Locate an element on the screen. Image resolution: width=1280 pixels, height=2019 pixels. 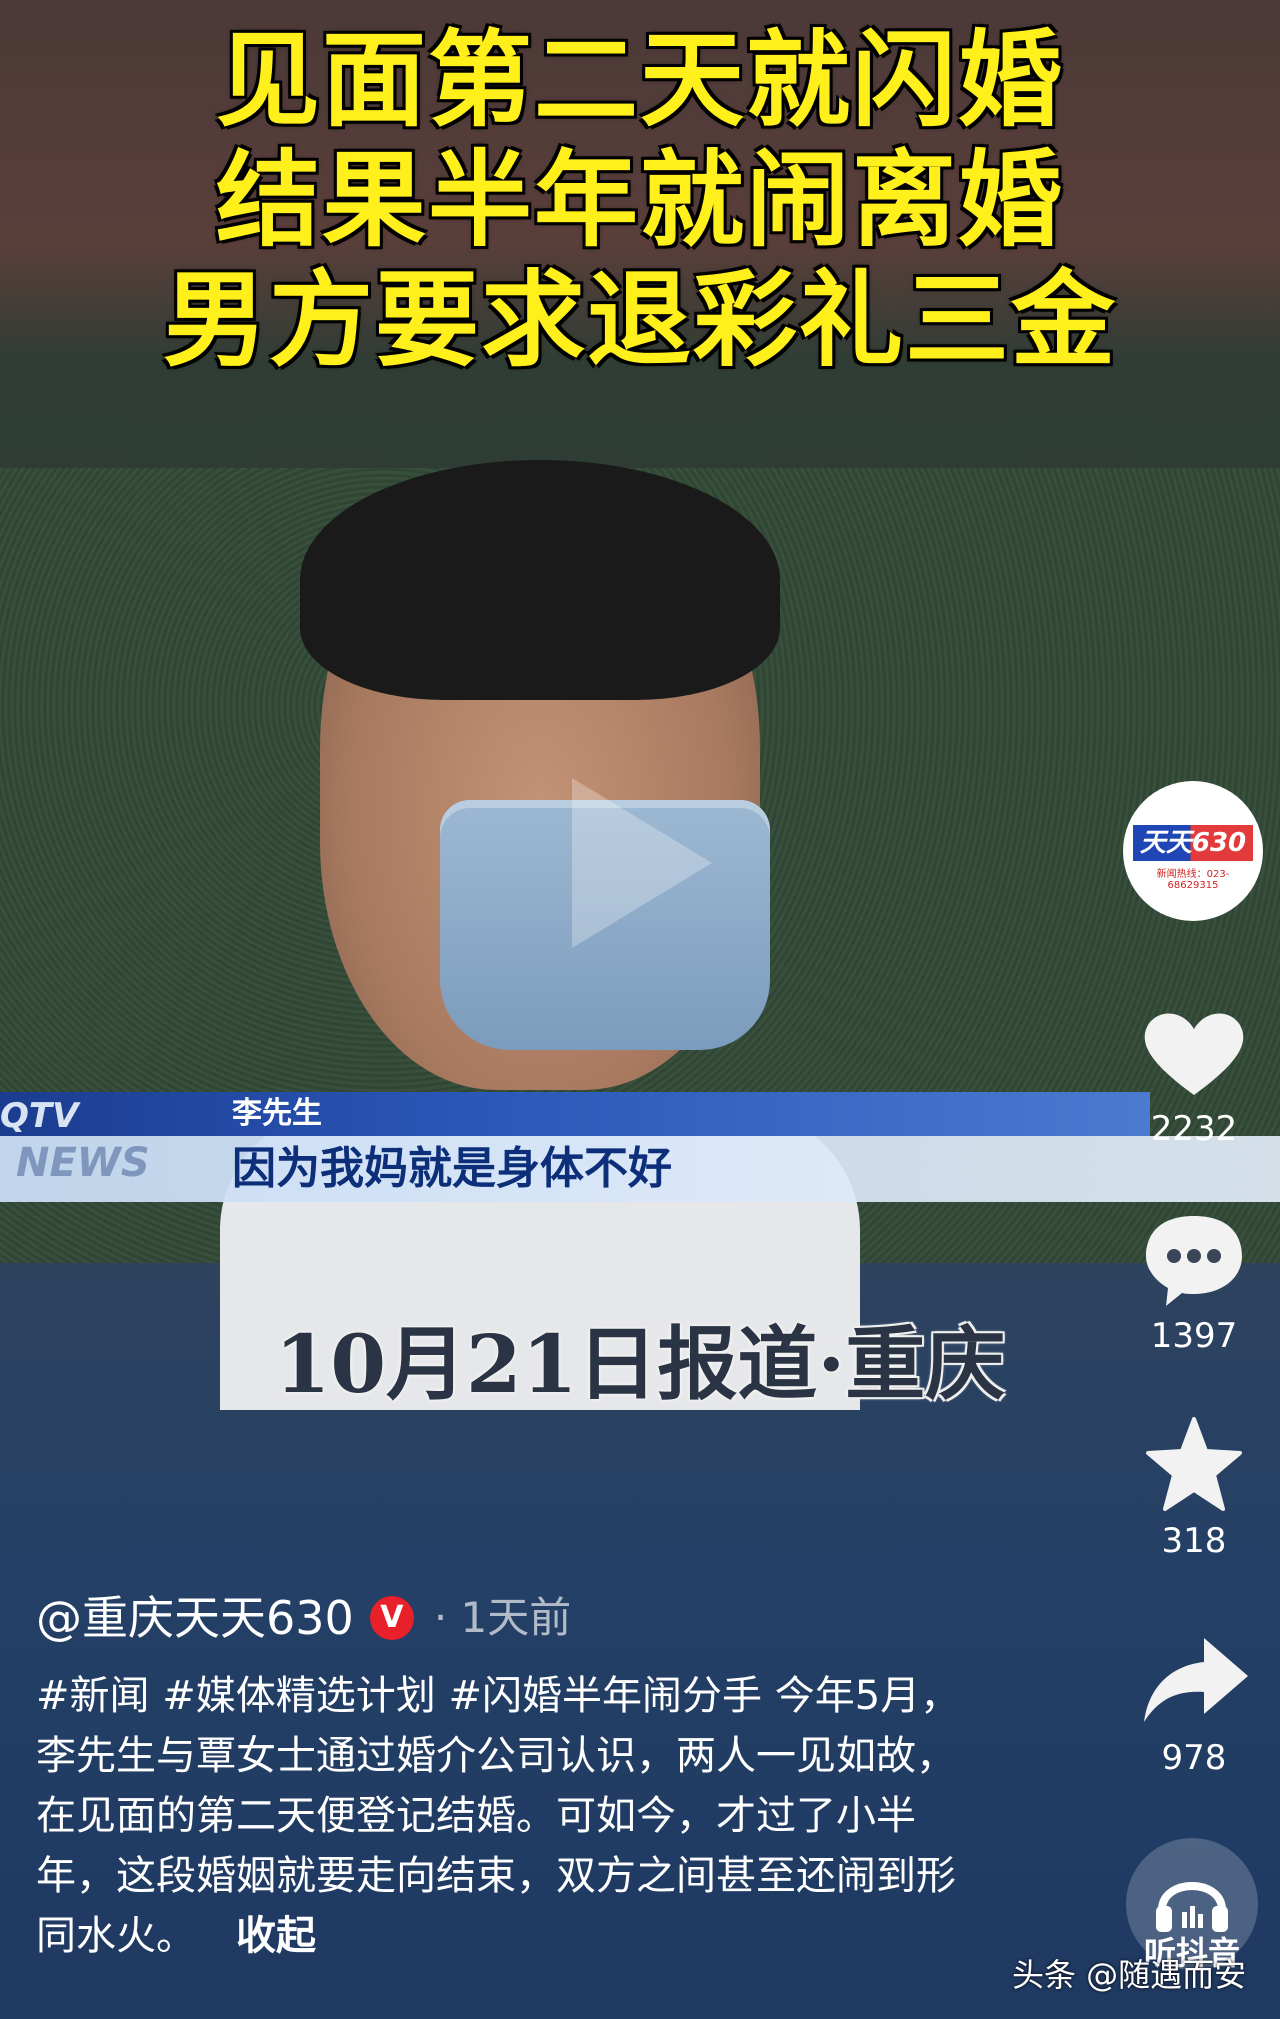
share-count: 978 is located at coordinates (1194, 1758).